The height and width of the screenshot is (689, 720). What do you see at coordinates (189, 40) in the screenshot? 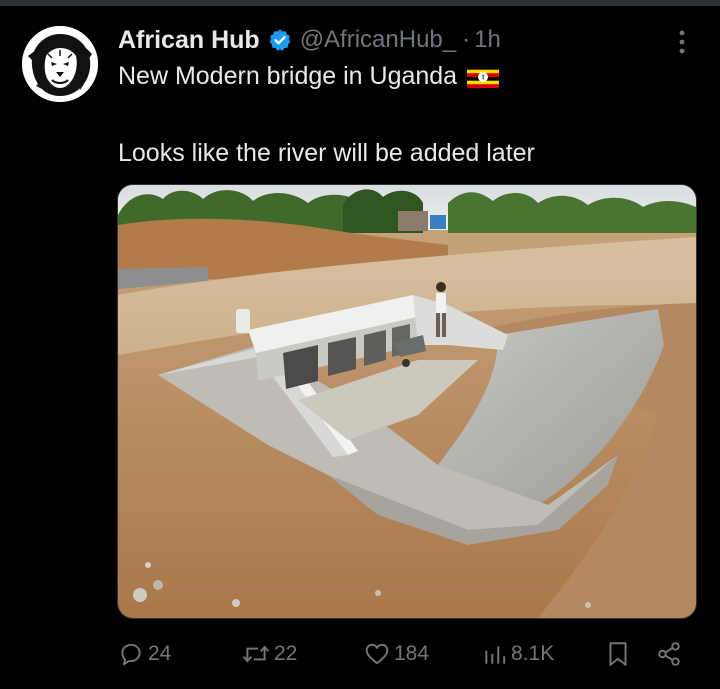
I see `display-name: African Hub` at bounding box center [189, 40].